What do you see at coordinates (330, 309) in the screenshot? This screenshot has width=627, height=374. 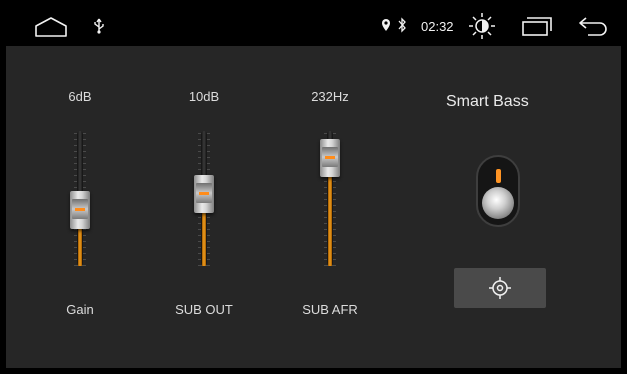 I see `sub-afr-label: SUB AFR` at bounding box center [330, 309].